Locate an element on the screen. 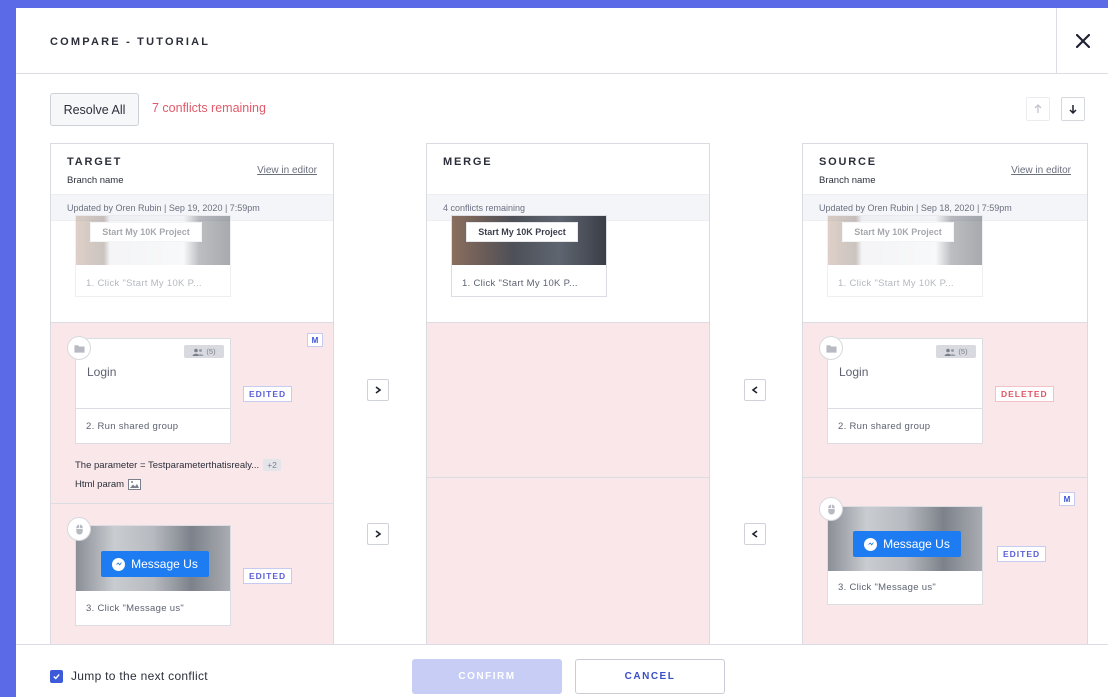  cancel-button: CANCEL is located at coordinates (650, 676).